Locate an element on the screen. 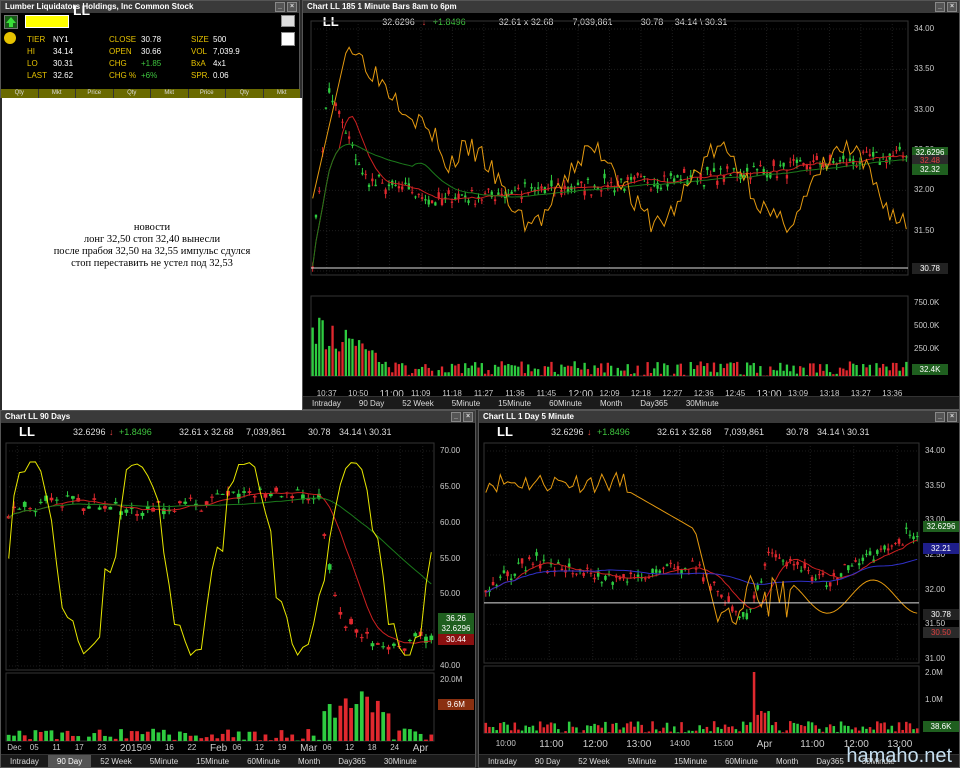  price-tag: 32.32 is located at coordinates (930, 169).